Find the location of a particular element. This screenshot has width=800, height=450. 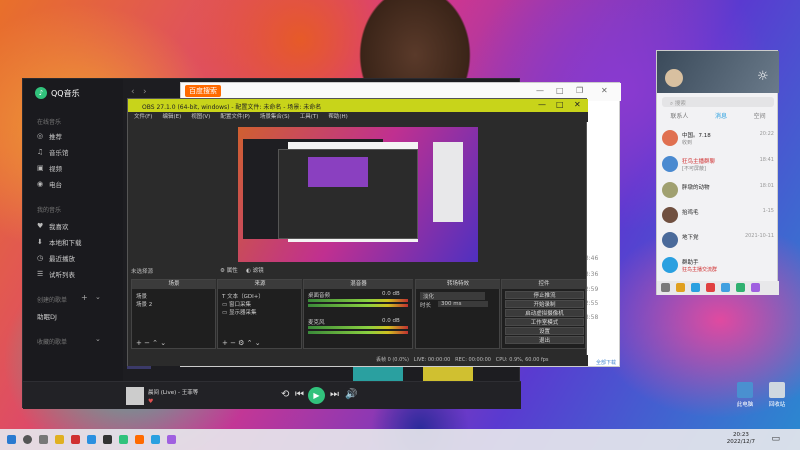

play-button: ▶ is located at coordinates (316, 395).